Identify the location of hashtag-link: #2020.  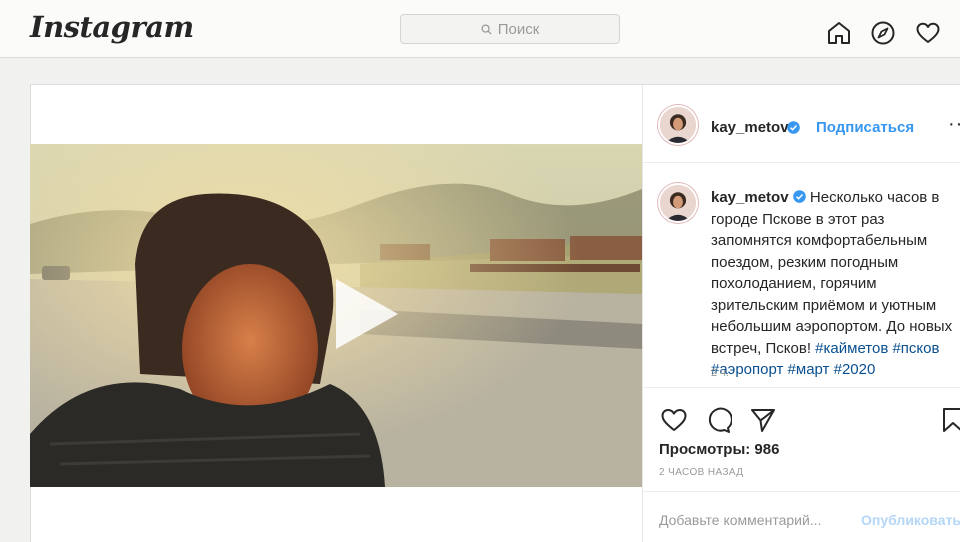
(855, 369).